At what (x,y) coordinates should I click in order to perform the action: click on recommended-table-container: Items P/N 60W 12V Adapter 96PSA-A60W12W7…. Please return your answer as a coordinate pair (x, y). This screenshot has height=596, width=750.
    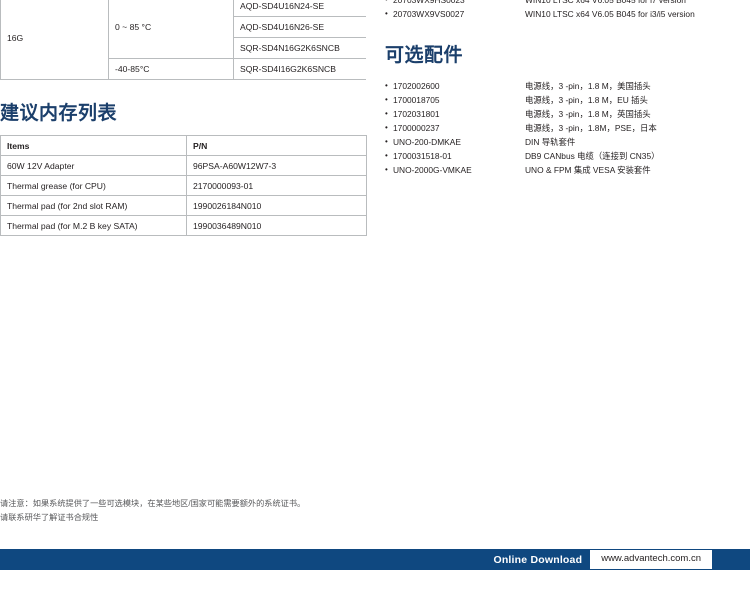
    Looking at the image, I should click on (183, 185).